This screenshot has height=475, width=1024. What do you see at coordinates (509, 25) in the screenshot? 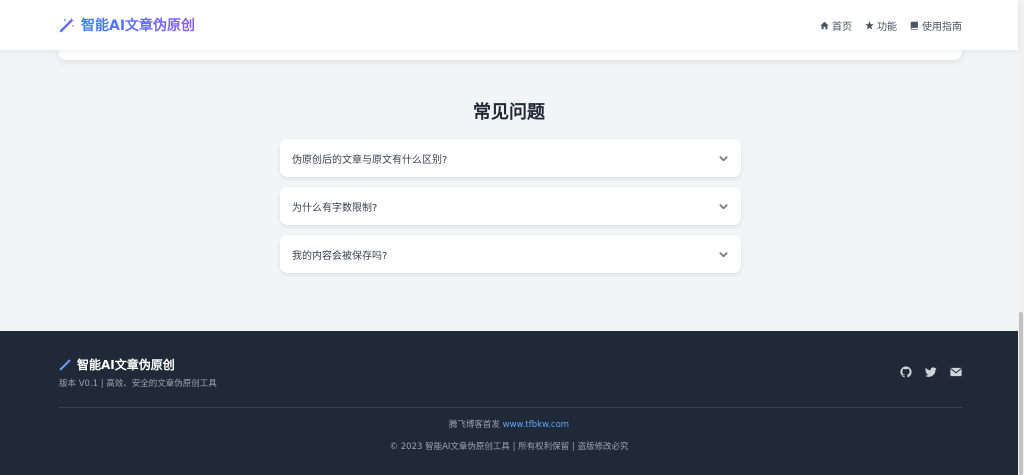
I see `top-navbar: 智能AI文章伪原创 首页 功能 使用指南` at bounding box center [509, 25].